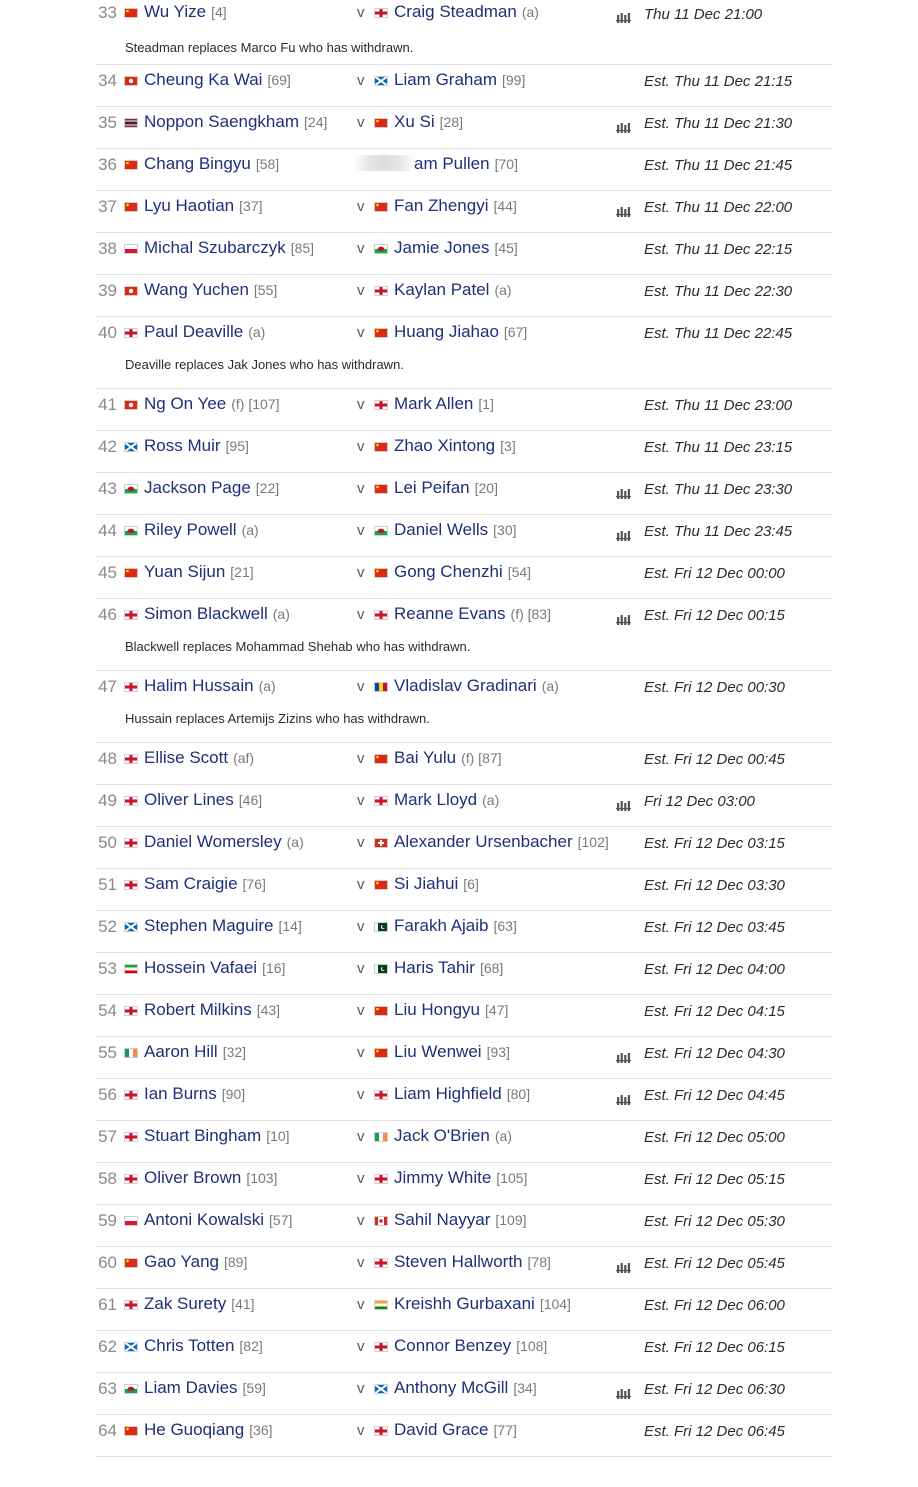 The image size is (918, 1487). Describe the element at coordinates (197, 487) in the screenshot. I see `player-name-link: Jackson Page` at that location.